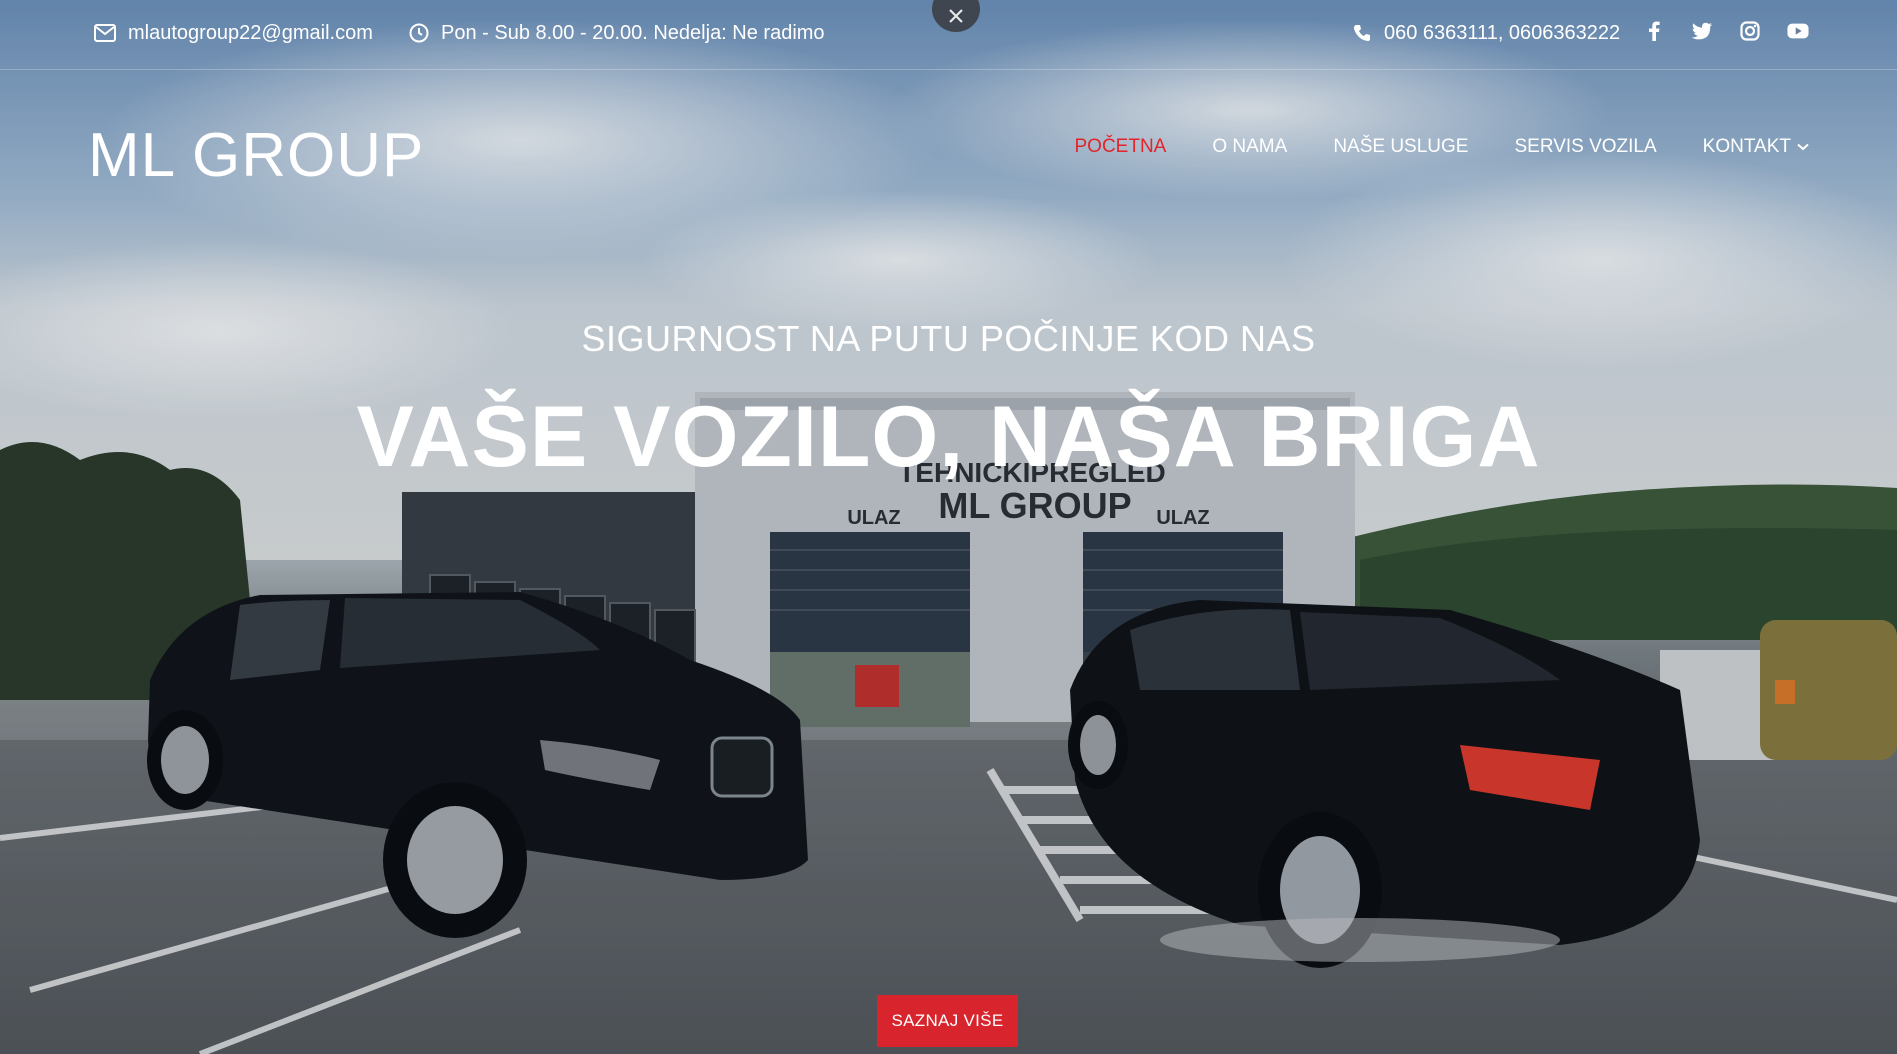 Image resolution: width=1897 pixels, height=1054 pixels. Describe the element at coordinates (1400, 147) in the screenshot. I see `nav-item-nase-usluge: NAŠE USLUGE` at that location.